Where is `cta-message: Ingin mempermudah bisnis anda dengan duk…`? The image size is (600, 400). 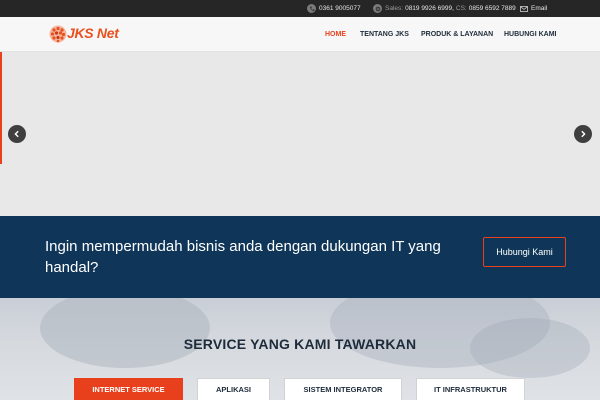 cta-message: Ingin mempermudah bisnis anda dengan duk… is located at coordinates (243, 257).